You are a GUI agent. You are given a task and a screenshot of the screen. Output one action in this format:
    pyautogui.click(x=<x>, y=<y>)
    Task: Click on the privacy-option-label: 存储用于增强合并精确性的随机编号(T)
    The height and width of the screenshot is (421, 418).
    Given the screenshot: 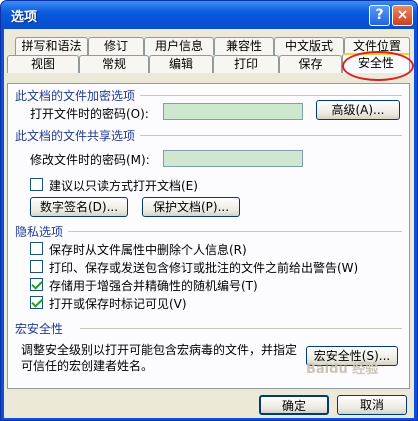 What is the action you would take?
    pyautogui.click(x=153, y=285)
    